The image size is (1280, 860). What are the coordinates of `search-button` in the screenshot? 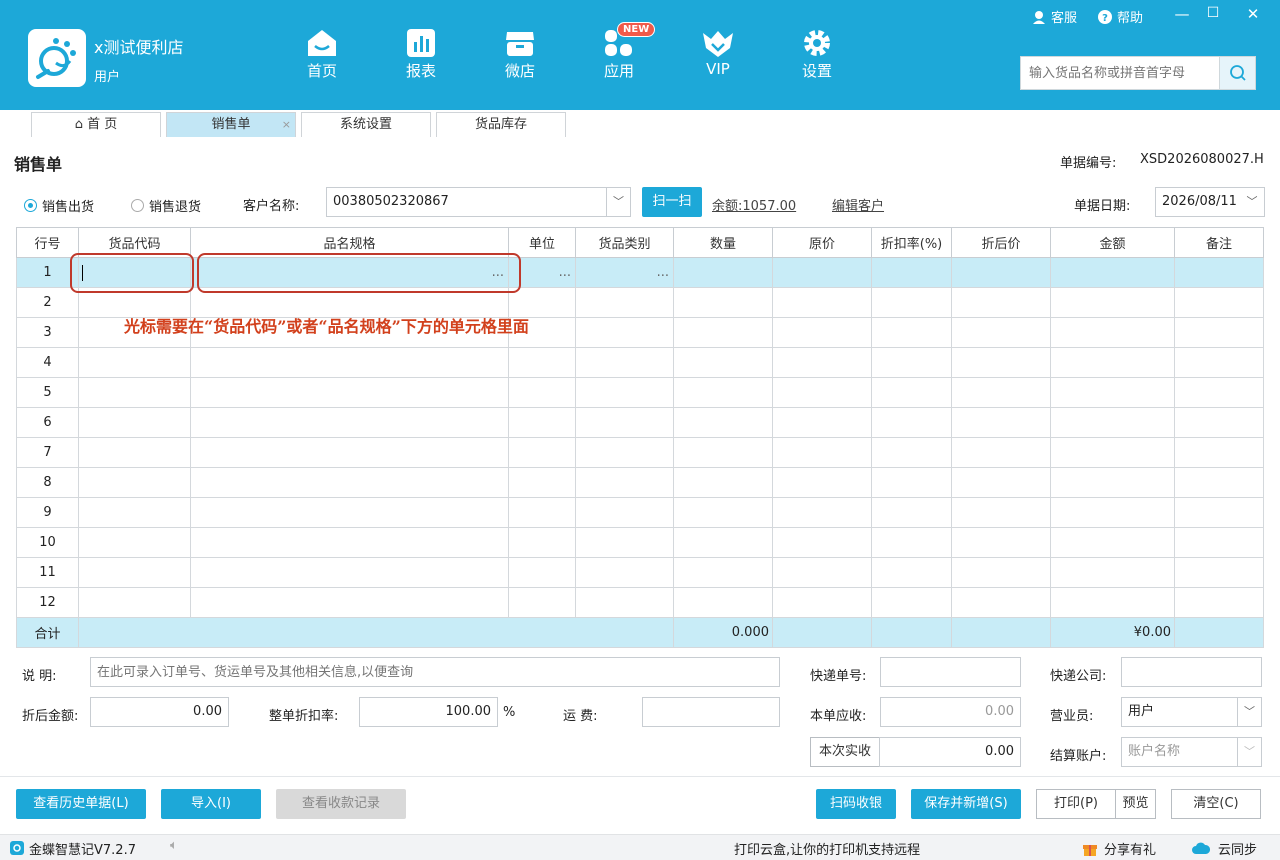 It's located at (1237, 73).